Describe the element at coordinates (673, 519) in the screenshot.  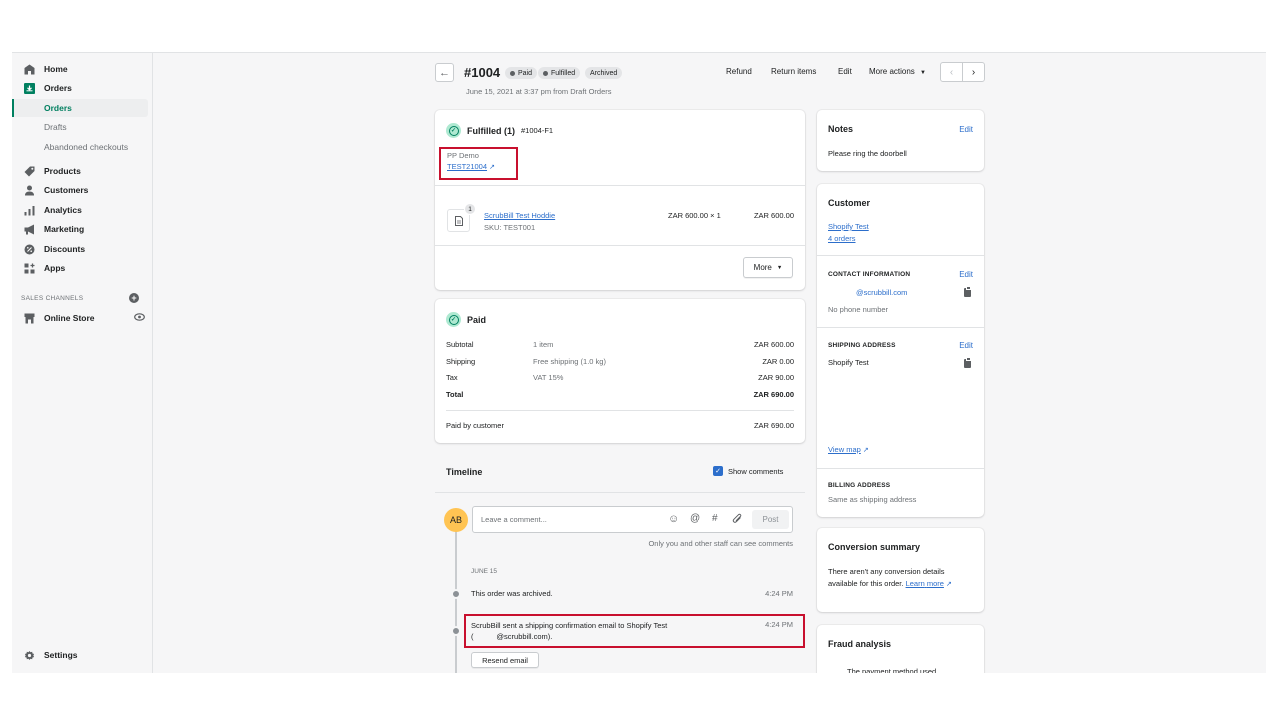
I see `emoji-icon: ☺` at that location.